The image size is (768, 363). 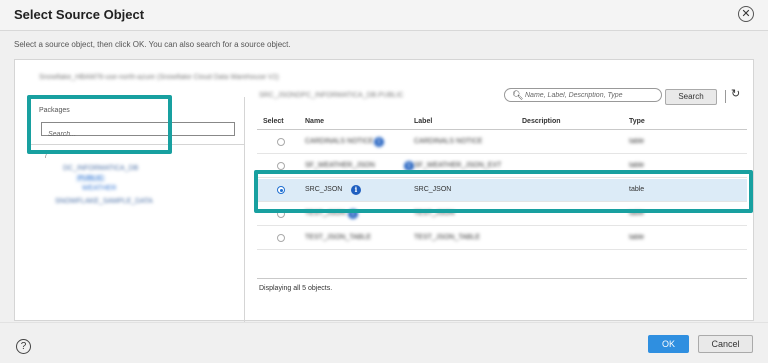 I want to click on table-header: Select Name Label Description Type, so click(x=502, y=121).